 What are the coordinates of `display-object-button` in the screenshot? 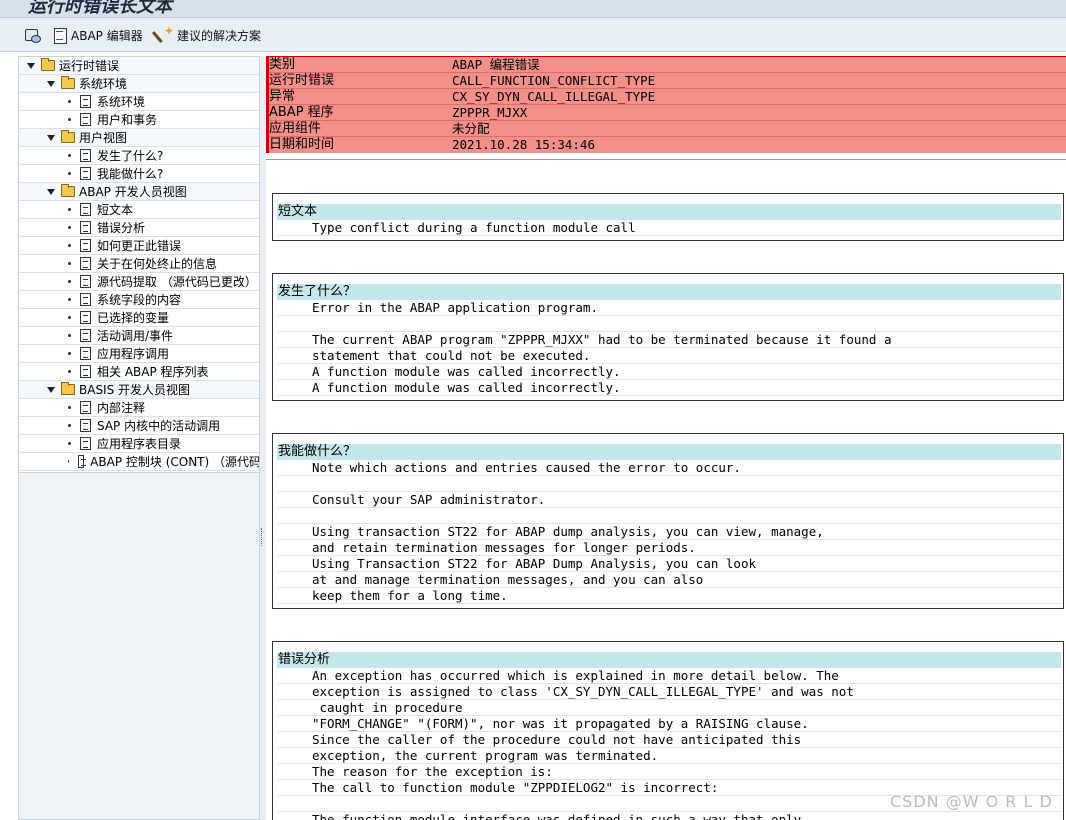 It's located at (32, 35).